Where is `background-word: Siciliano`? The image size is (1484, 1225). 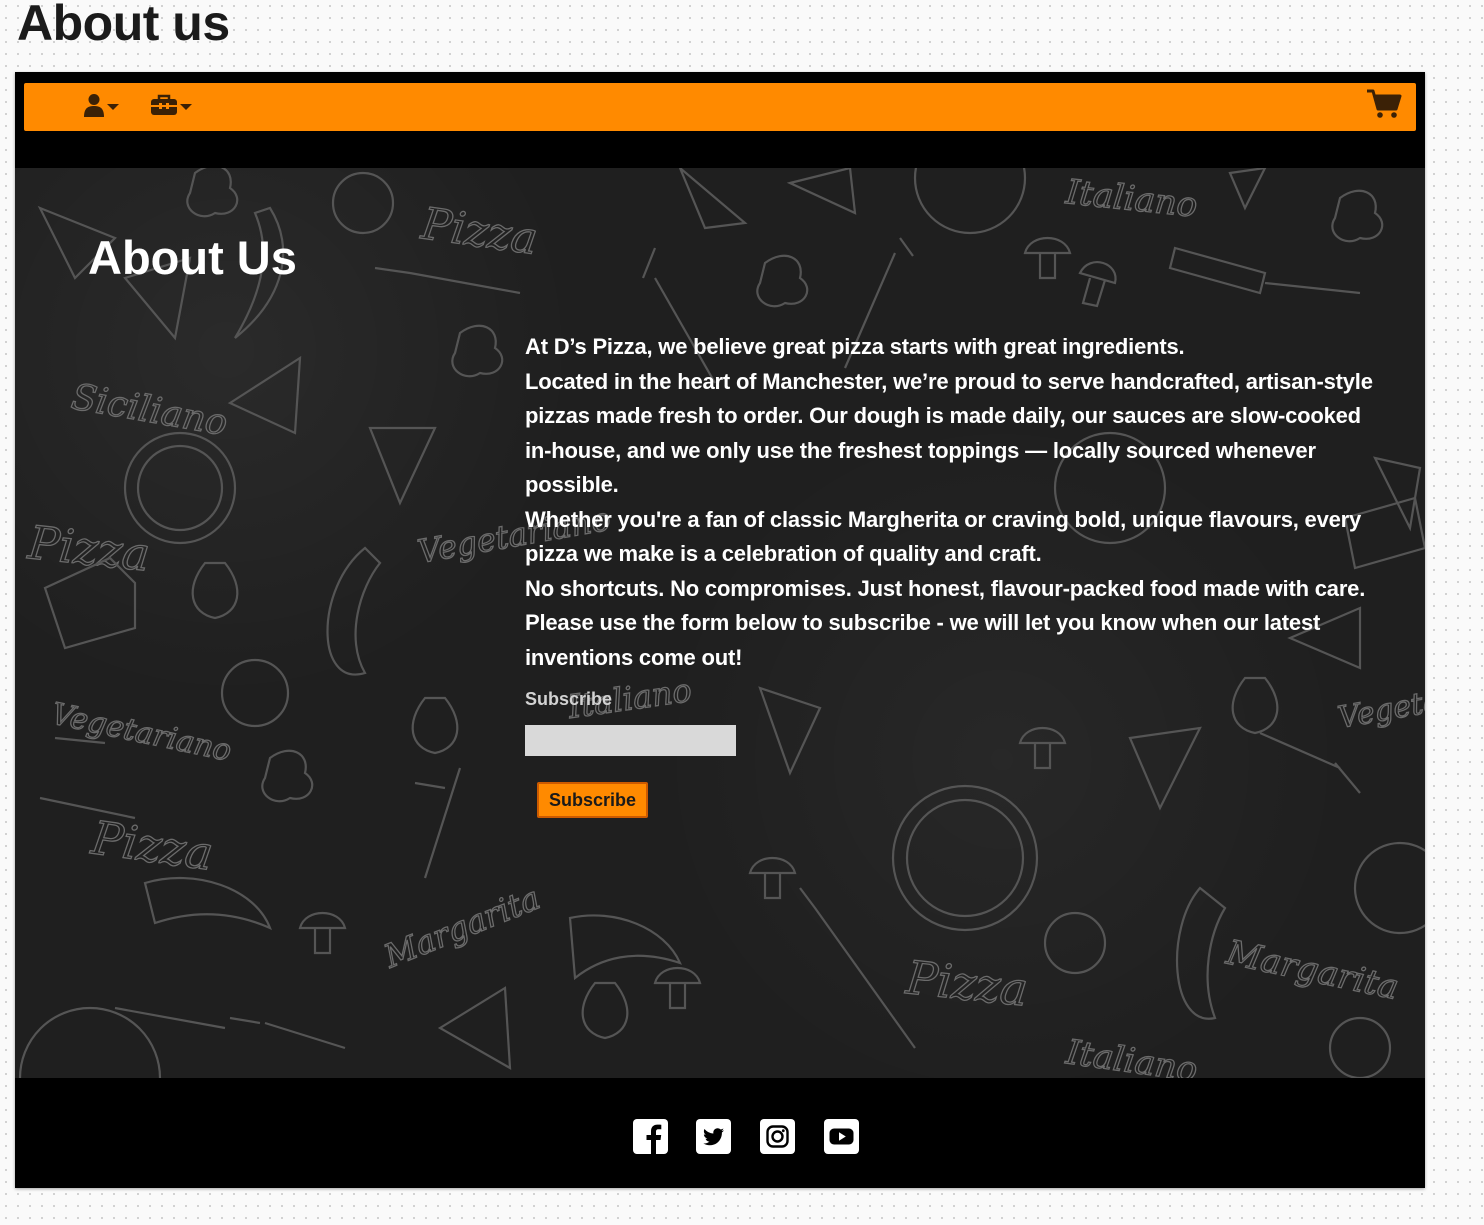
background-word: Siciliano is located at coordinates (149, 410).